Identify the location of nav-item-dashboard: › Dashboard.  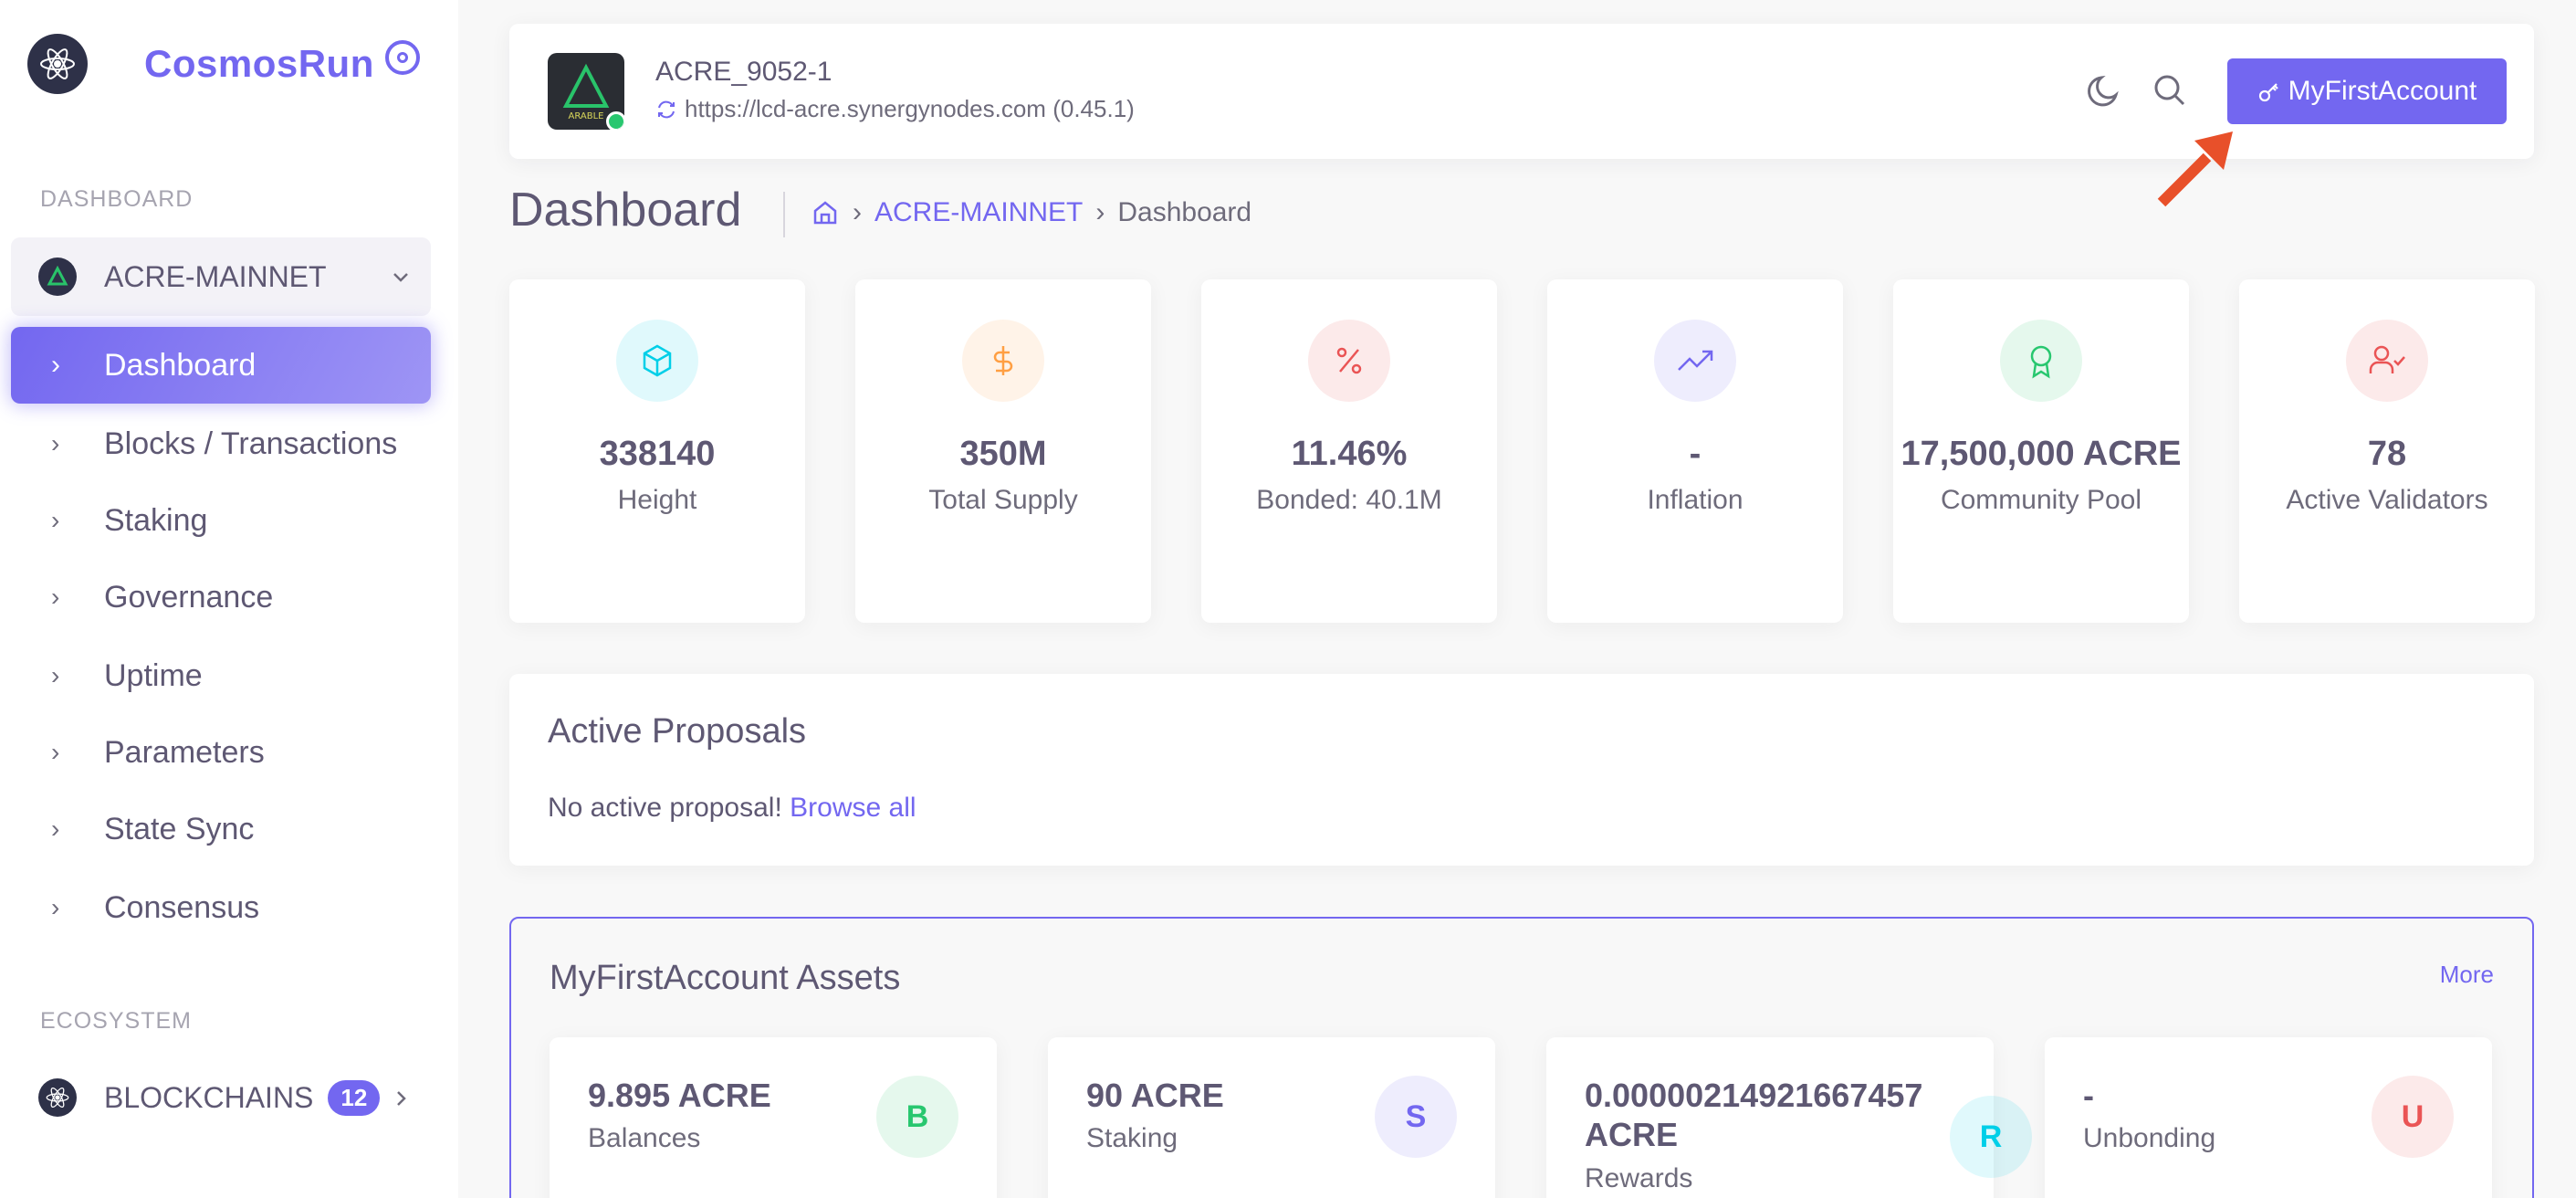
(221, 365).